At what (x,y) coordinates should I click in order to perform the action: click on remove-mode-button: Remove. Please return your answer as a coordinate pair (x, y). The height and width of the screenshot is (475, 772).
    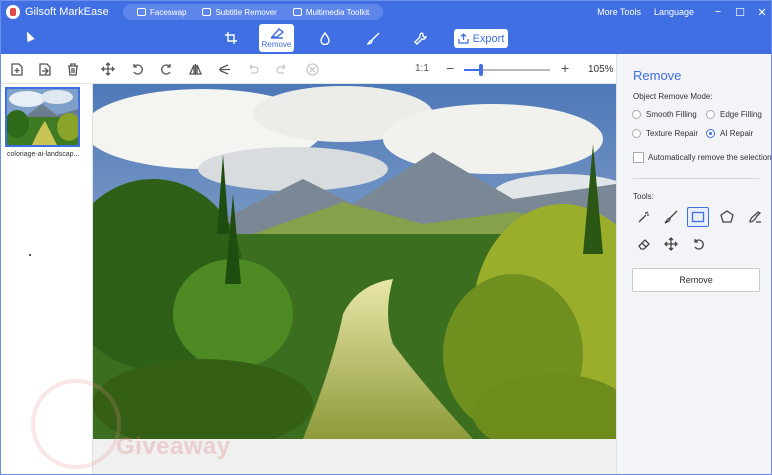
    Looking at the image, I should click on (276, 38).